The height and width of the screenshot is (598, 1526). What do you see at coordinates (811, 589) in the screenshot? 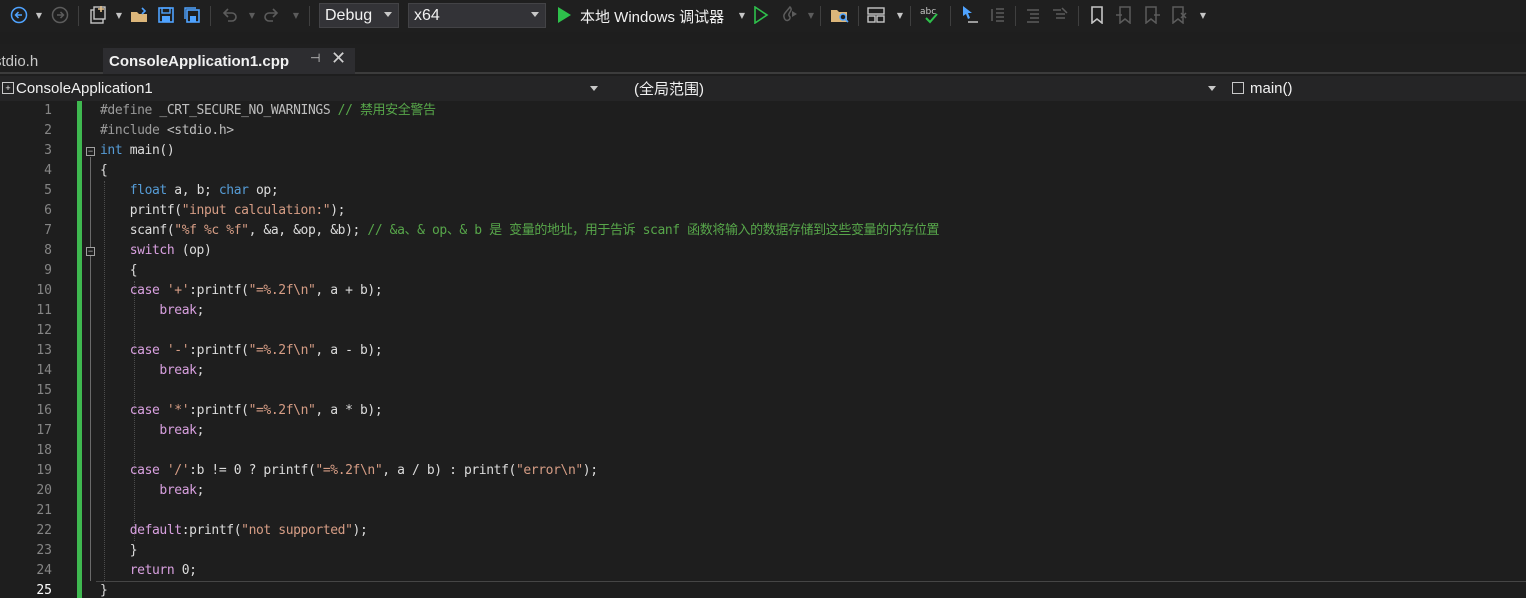
I see `current-line-highlight` at bounding box center [811, 589].